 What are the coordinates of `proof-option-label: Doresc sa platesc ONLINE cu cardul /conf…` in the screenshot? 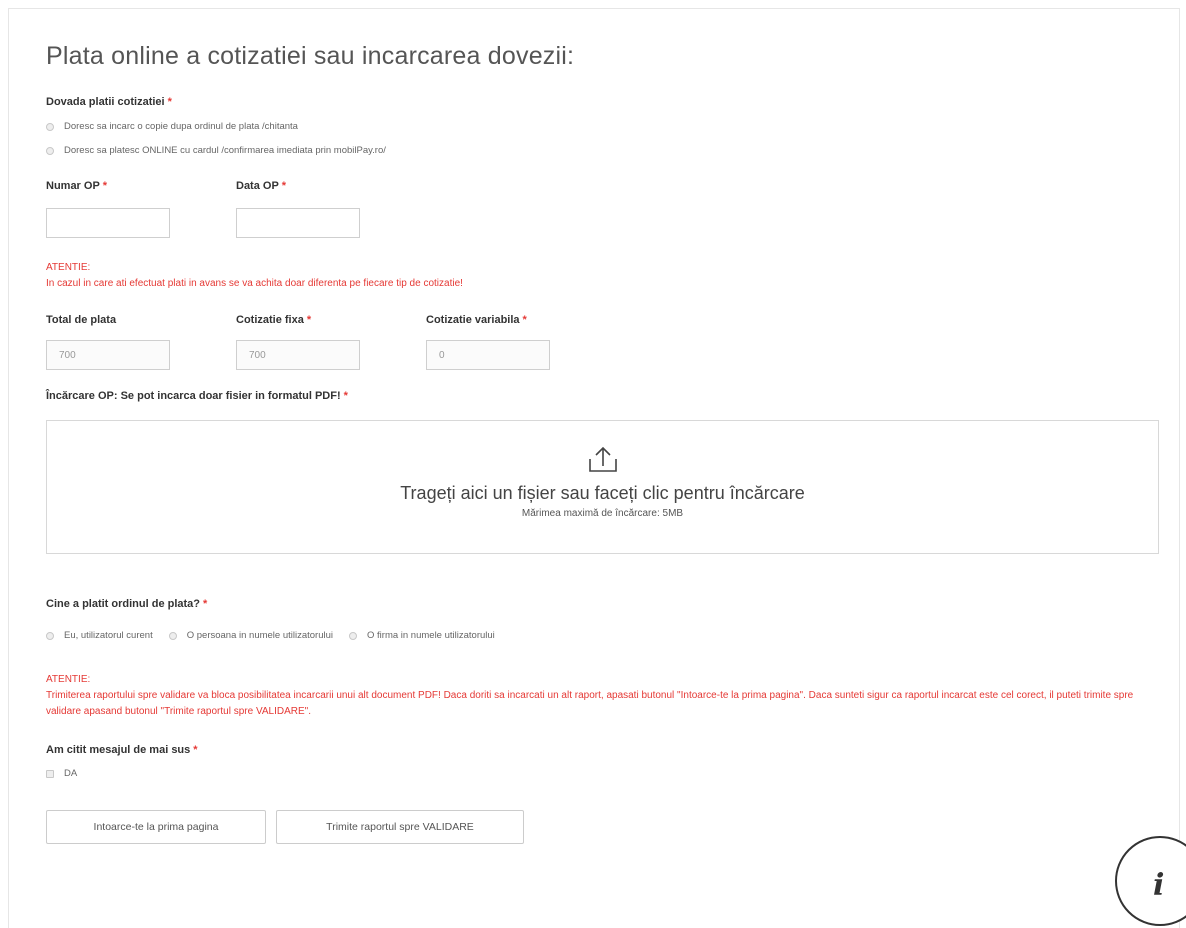 It's located at (225, 150).